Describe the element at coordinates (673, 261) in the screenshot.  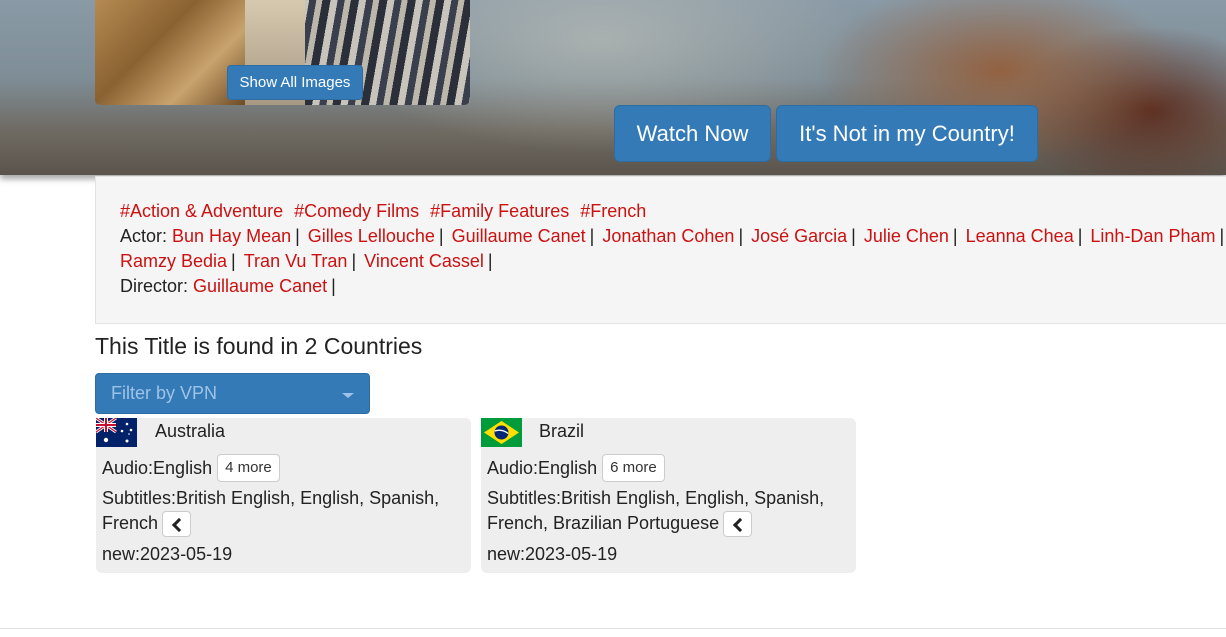
I see `actors-line-2: Ramzy Bedia | Tran Vu Tran | Vincent Cassel |` at that location.